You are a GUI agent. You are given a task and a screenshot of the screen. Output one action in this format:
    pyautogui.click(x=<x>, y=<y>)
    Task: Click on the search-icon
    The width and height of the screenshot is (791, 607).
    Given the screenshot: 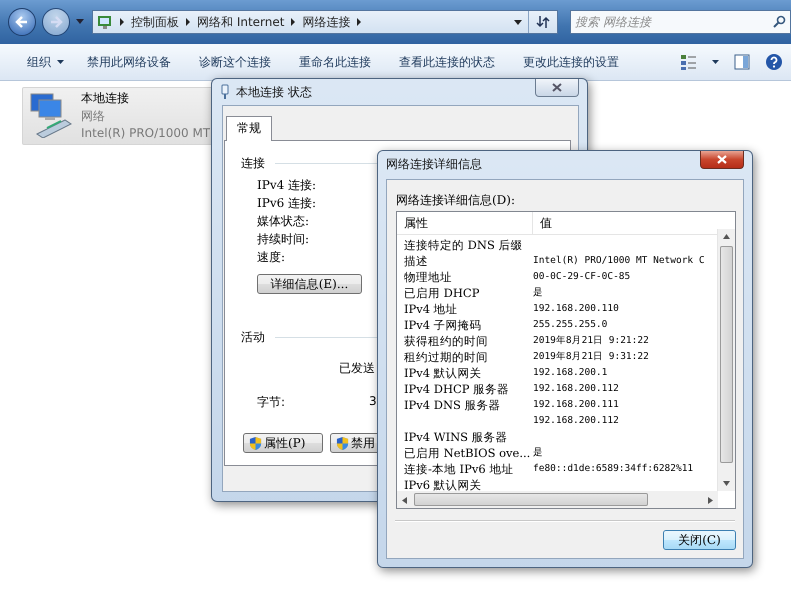 What is the action you would take?
    pyautogui.click(x=779, y=21)
    